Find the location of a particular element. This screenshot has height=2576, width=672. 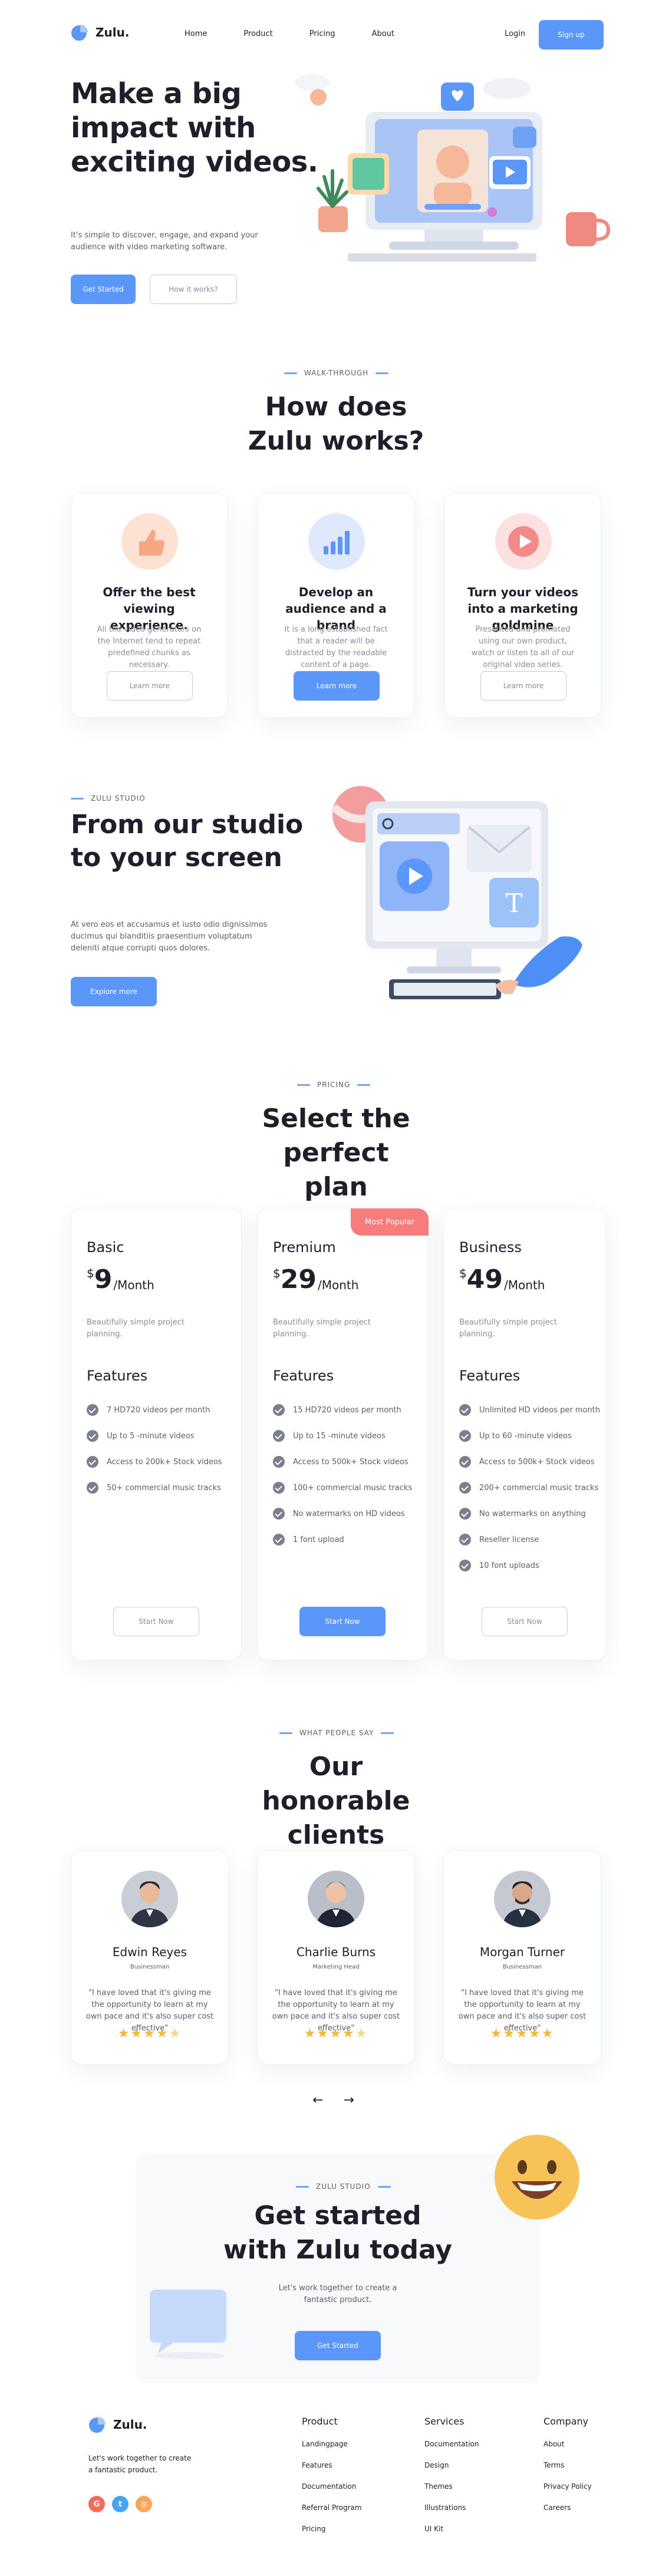

twitter-icon: t is located at coordinates (120, 2504).